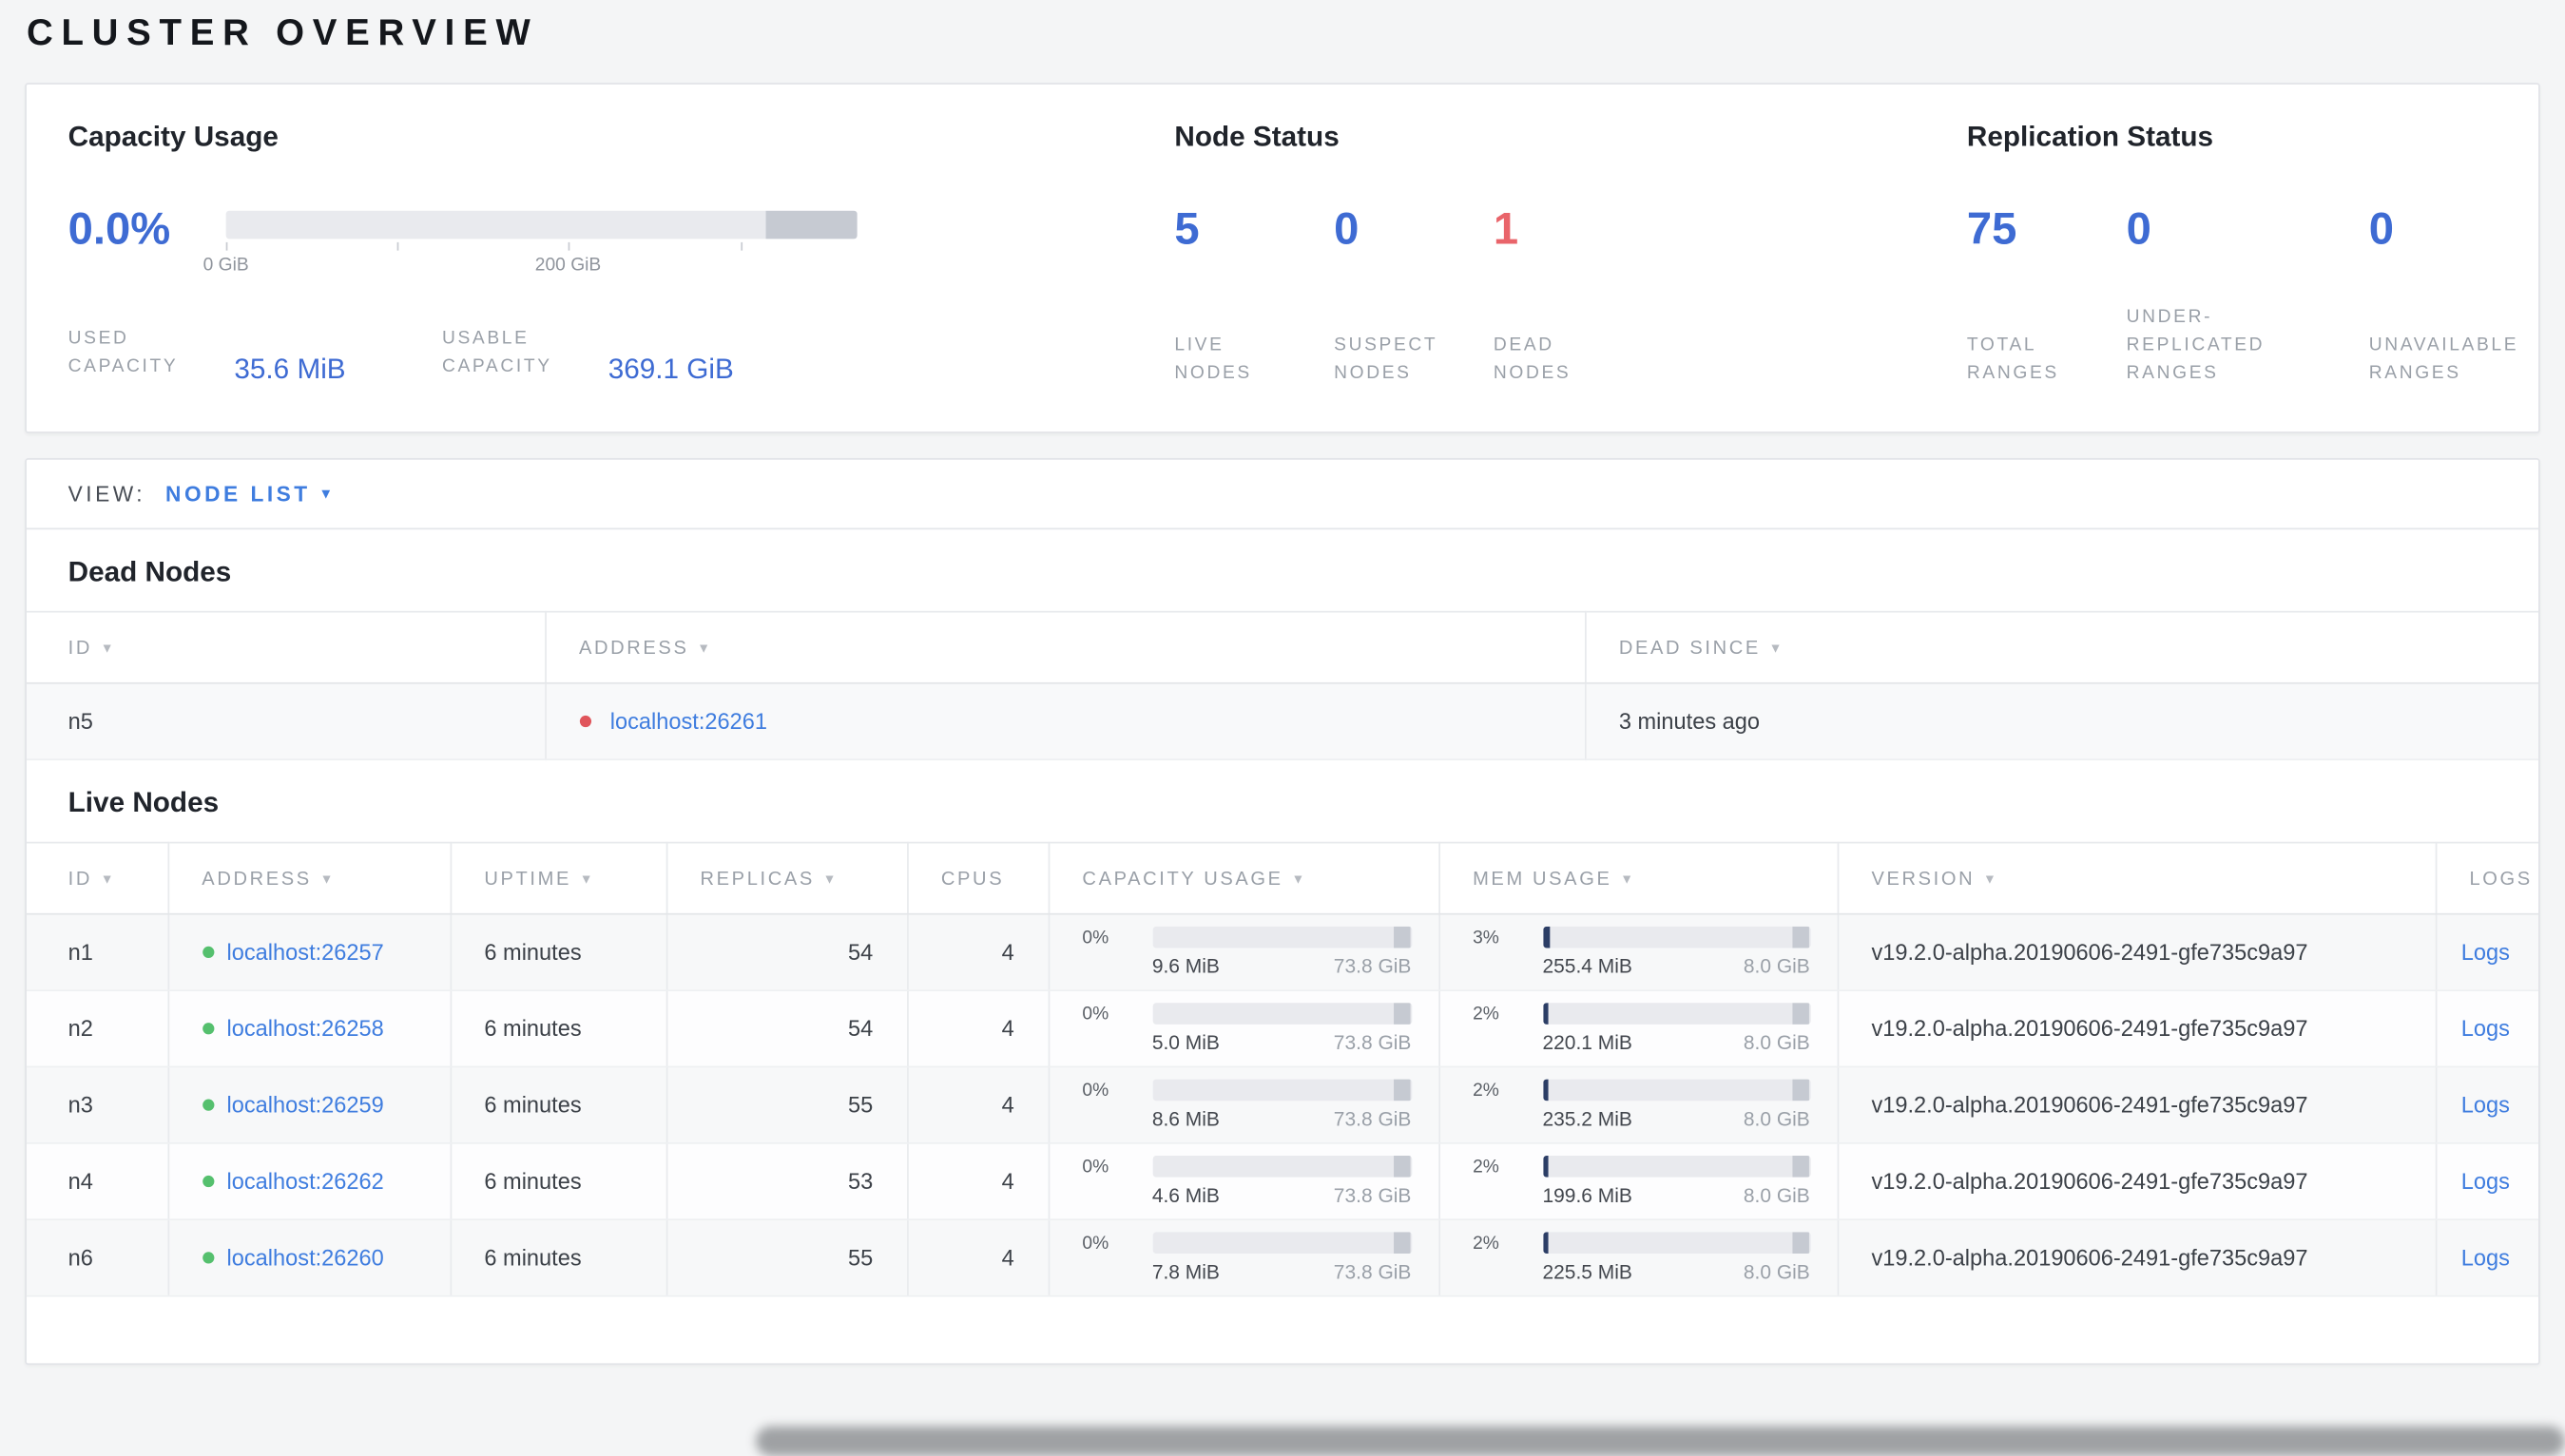  What do you see at coordinates (207, 355) in the screenshot?
I see `used-capacity-stat: USED CAPACITY 35.6 MiB` at bounding box center [207, 355].